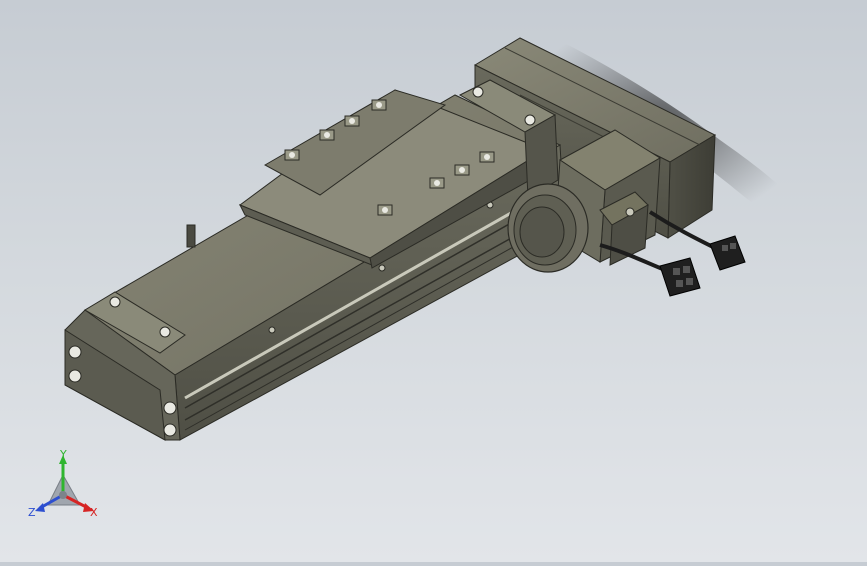 This screenshot has height=566, width=867. I want to click on z-axis-label: Z, so click(32, 512).